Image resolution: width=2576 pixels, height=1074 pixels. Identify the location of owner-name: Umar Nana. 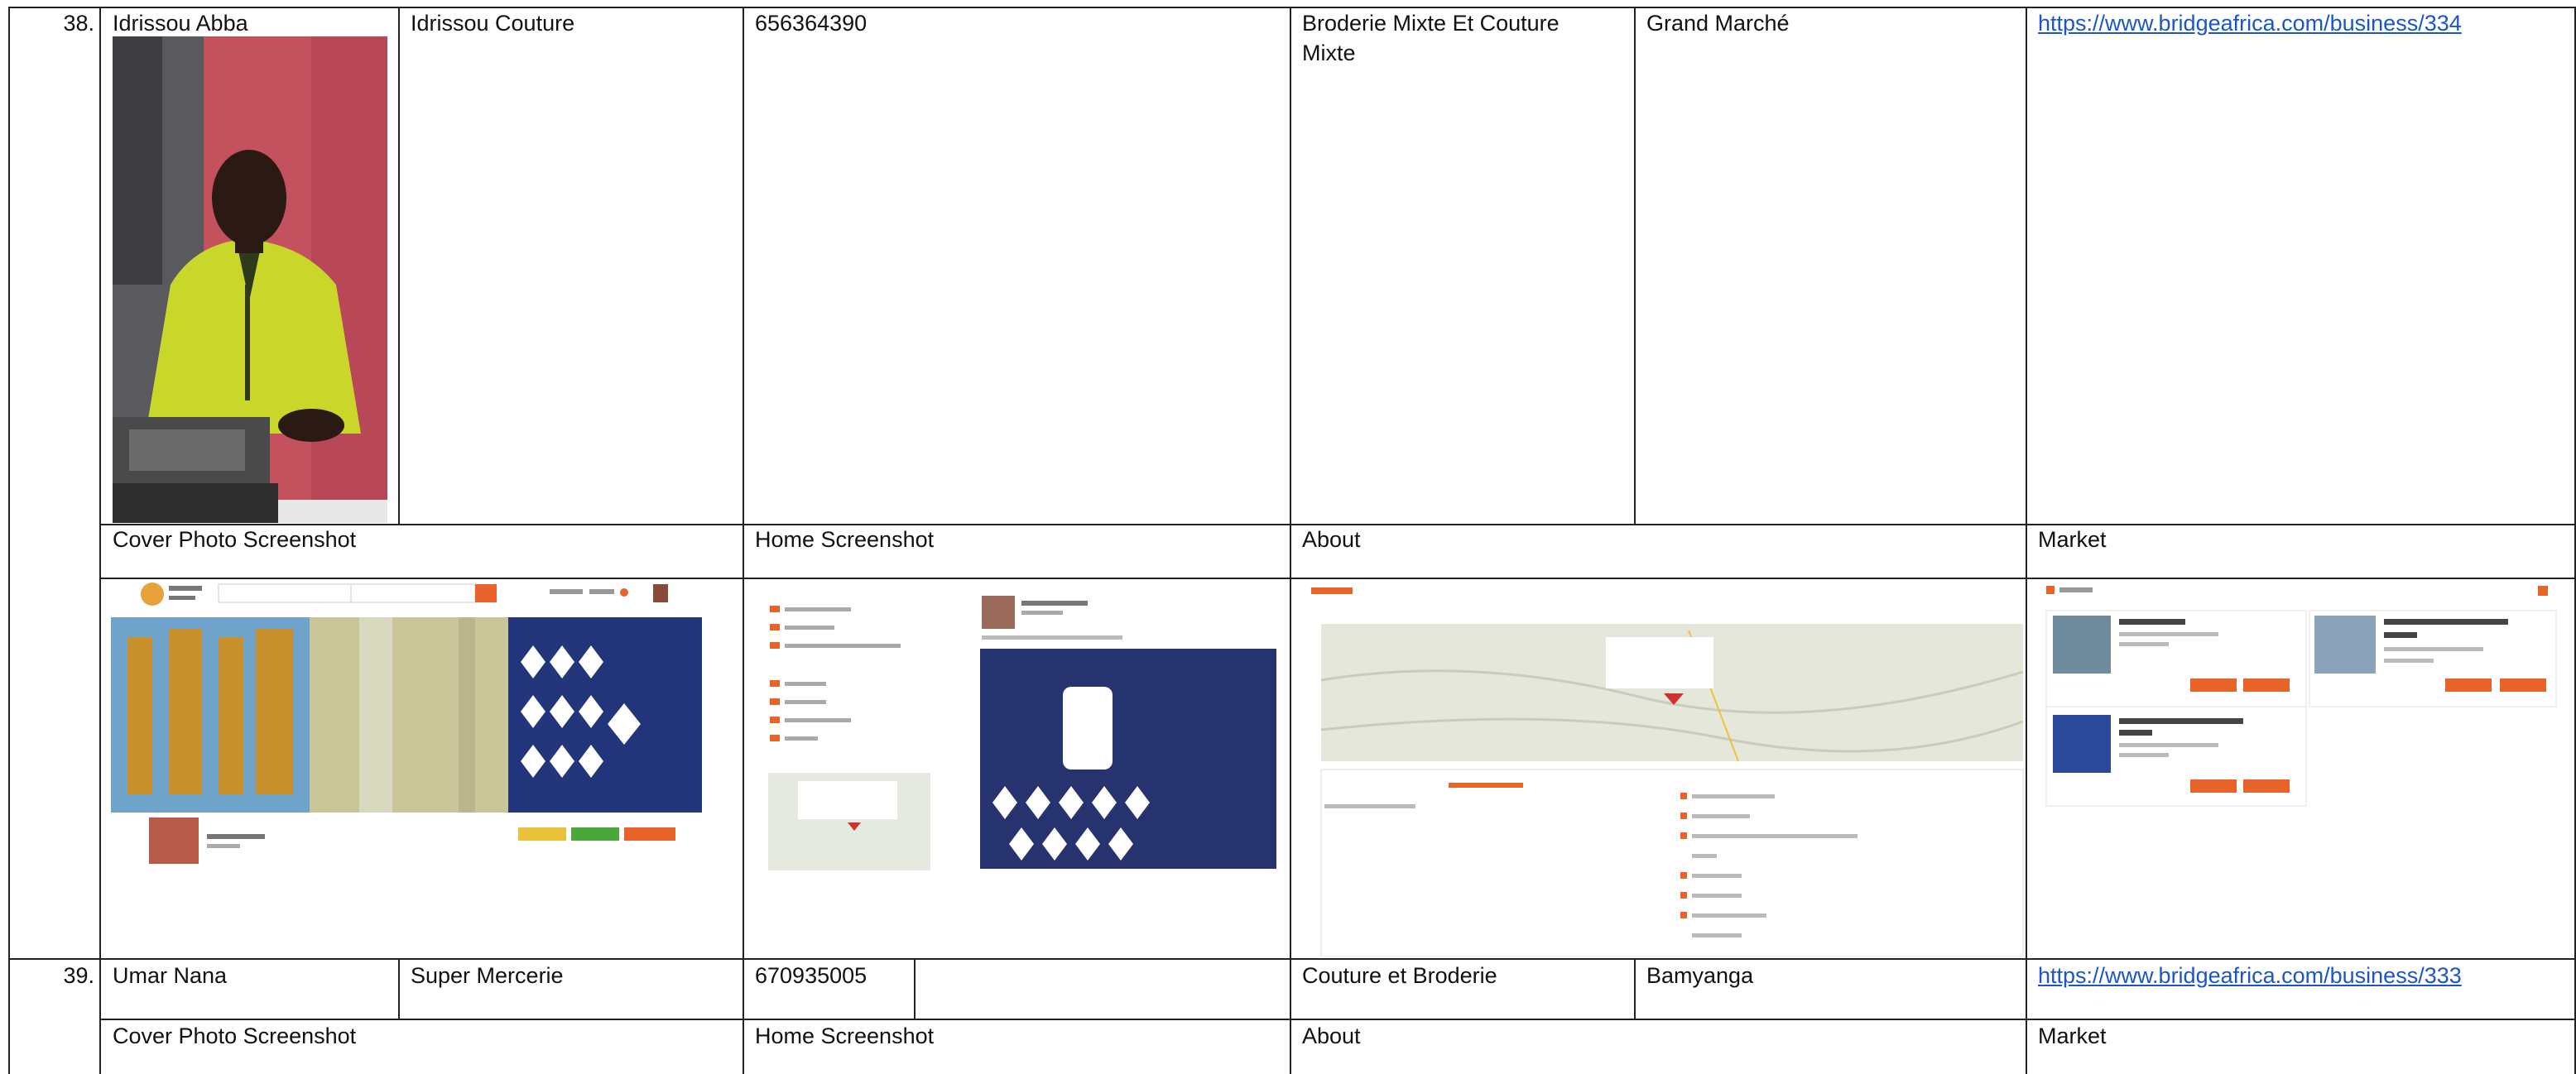
(170, 975).